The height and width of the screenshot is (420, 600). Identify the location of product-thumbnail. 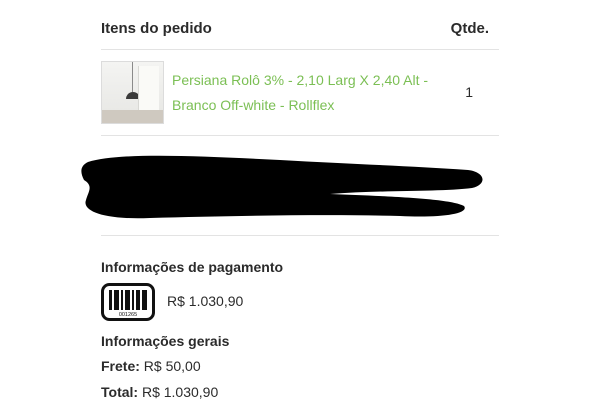
(132, 92).